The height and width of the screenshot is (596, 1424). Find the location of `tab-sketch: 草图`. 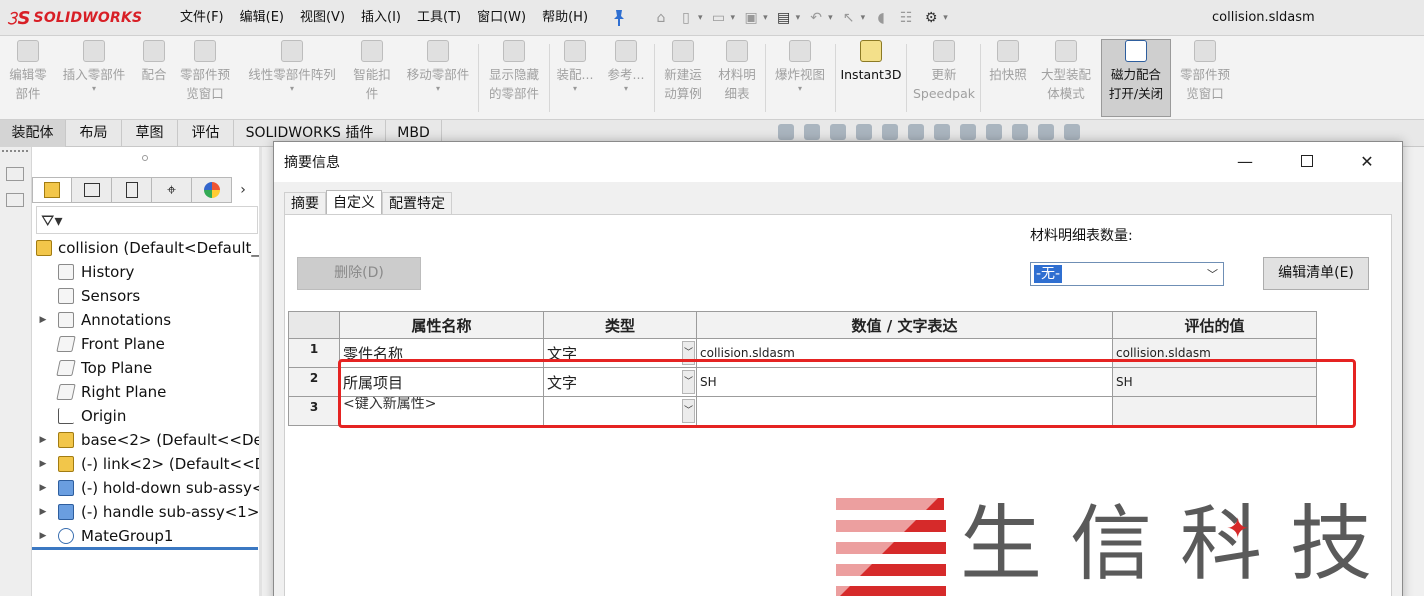

tab-sketch: 草图 is located at coordinates (150, 133).